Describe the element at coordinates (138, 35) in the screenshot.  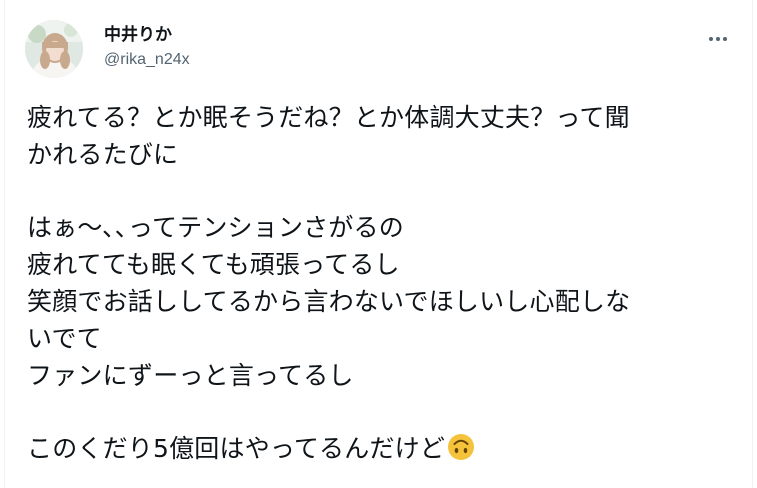
I see `author-name: 中井りか` at that location.